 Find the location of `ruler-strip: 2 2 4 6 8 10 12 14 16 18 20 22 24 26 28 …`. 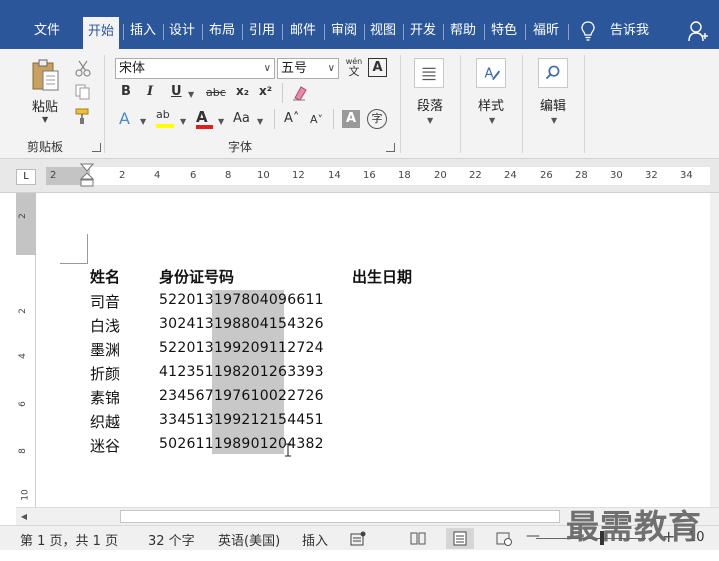

ruler-strip: 2 2 4 6 8 10 12 14 16 18 20 22 24 26 28 … is located at coordinates (378, 176).